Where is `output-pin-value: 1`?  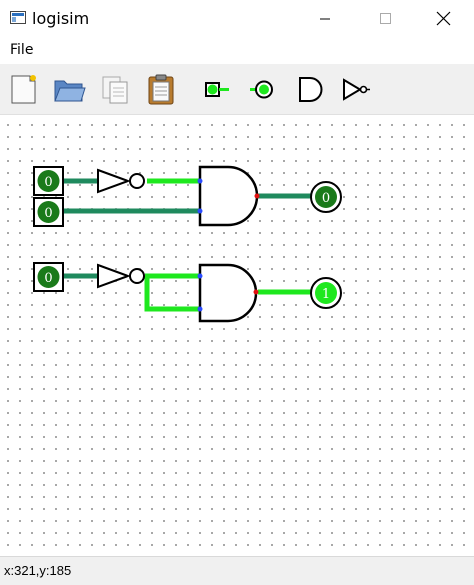 output-pin-value: 1 is located at coordinates (326, 294).